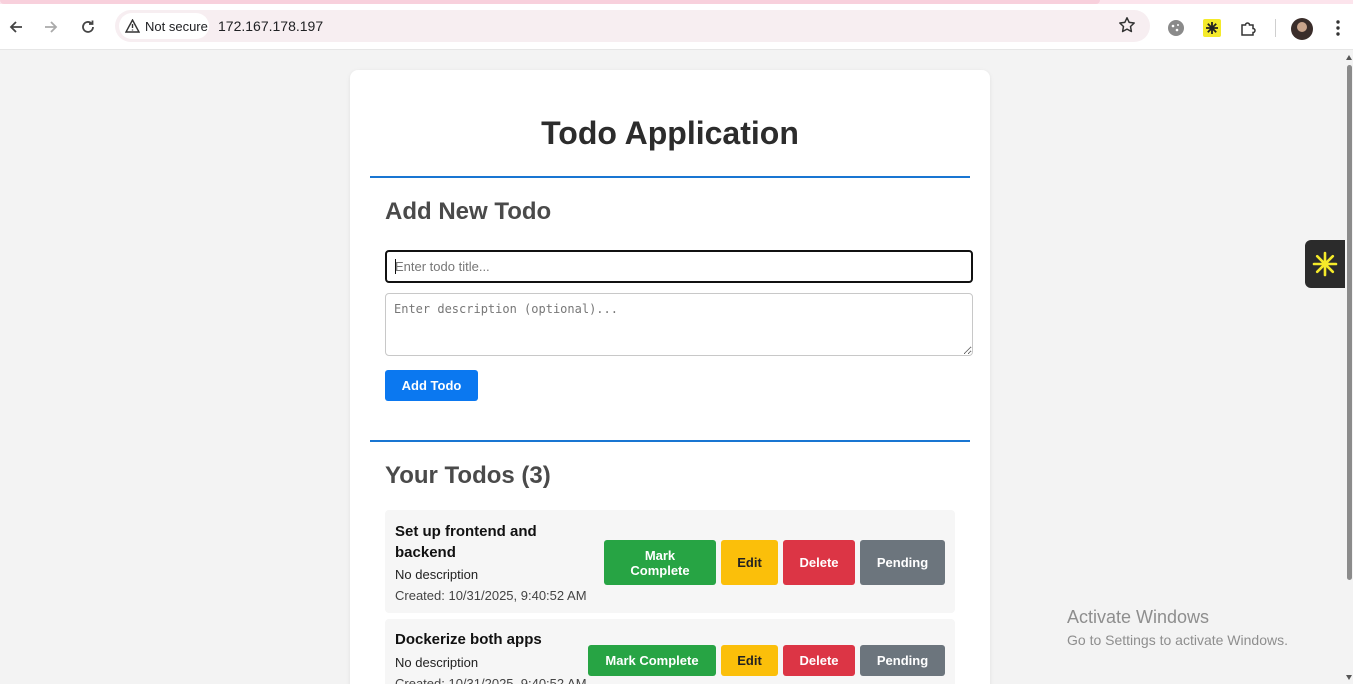 Image resolution: width=1353 pixels, height=684 pixels. I want to click on arrow-left-icon, so click(15, 27).